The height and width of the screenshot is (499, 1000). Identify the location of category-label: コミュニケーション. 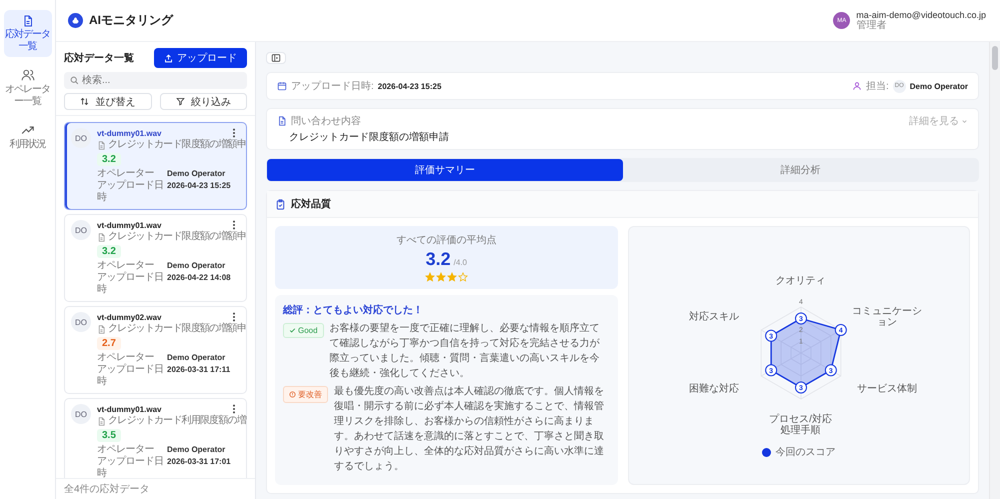
(887, 317).